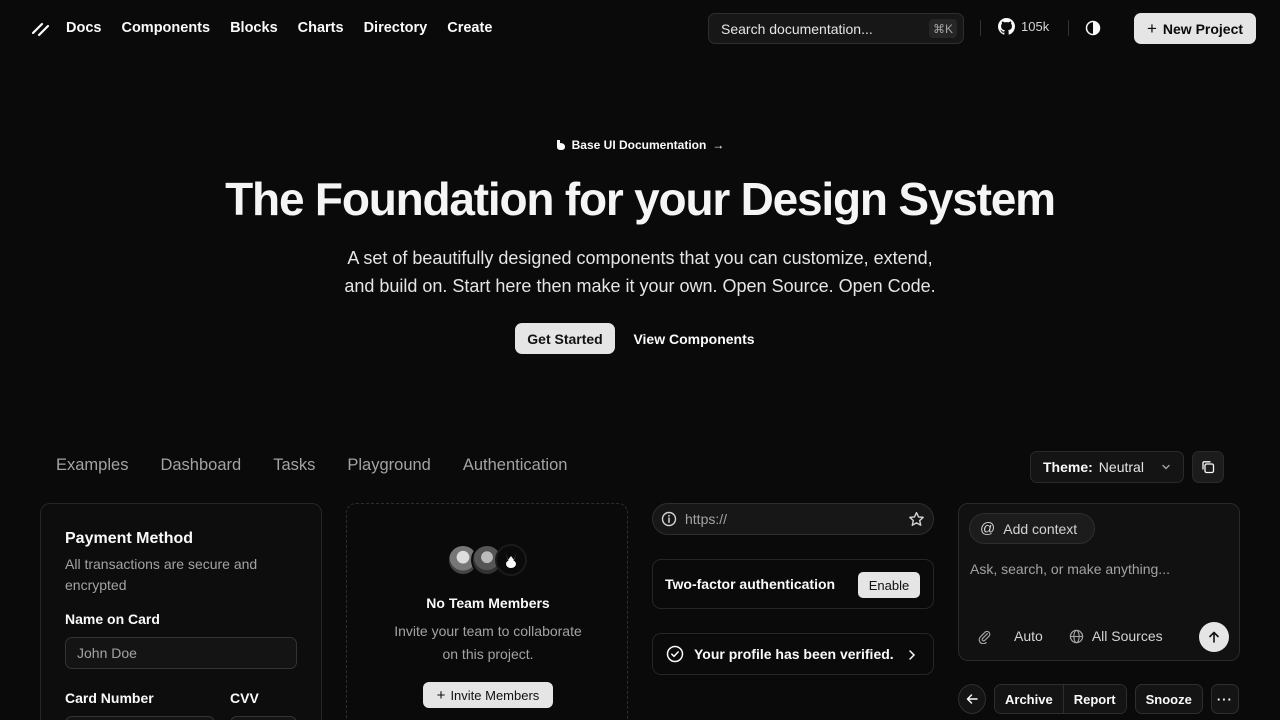 The height and width of the screenshot is (720, 1280). What do you see at coordinates (984, 636) in the screenshot?
I see `paperclip-icon` at bounding box center [984, 636].